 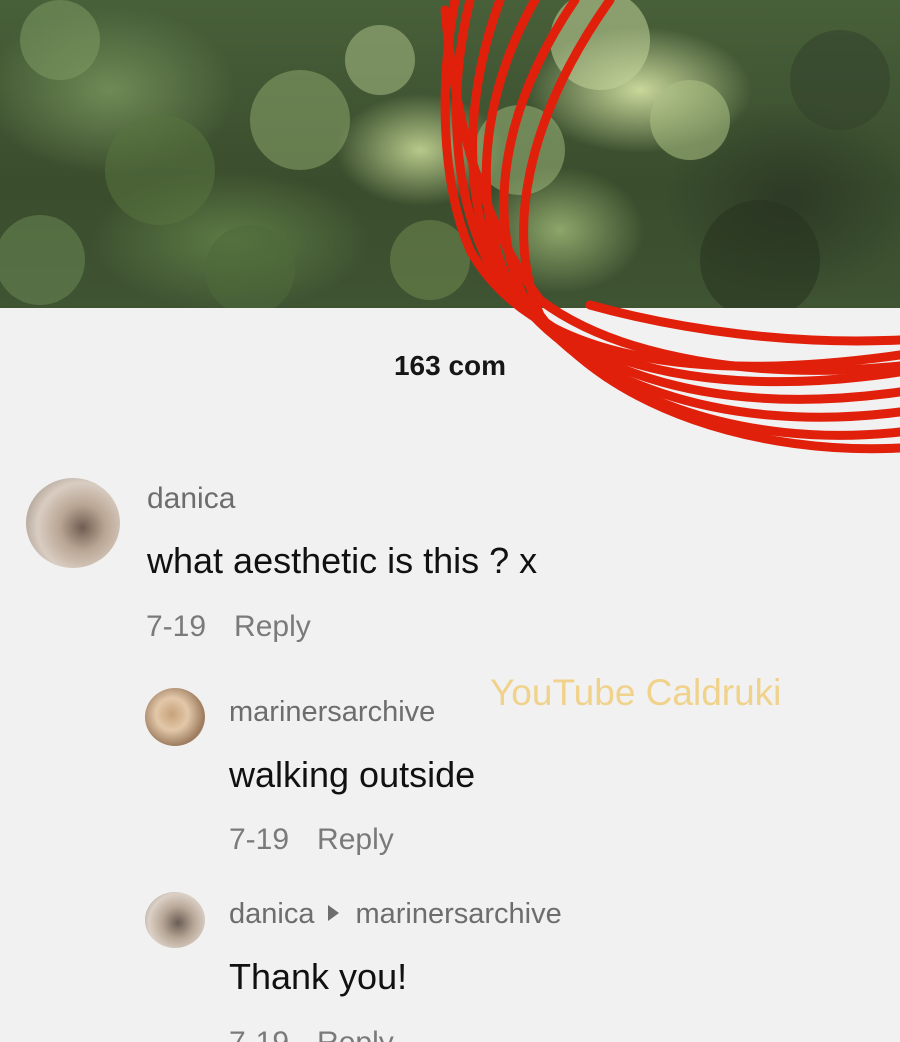 What do you see at coordinates (342, 560) in the screenshot?
I see `comment-text: what aesthetic is this ? x` at bounding box center [342, 560].